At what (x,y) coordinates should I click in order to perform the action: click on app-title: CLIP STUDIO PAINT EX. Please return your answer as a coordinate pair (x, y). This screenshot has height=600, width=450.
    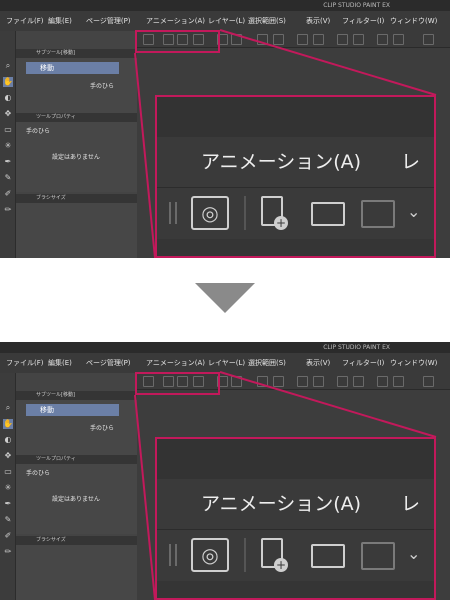
    Looking at the image, I should click on (356, 5).